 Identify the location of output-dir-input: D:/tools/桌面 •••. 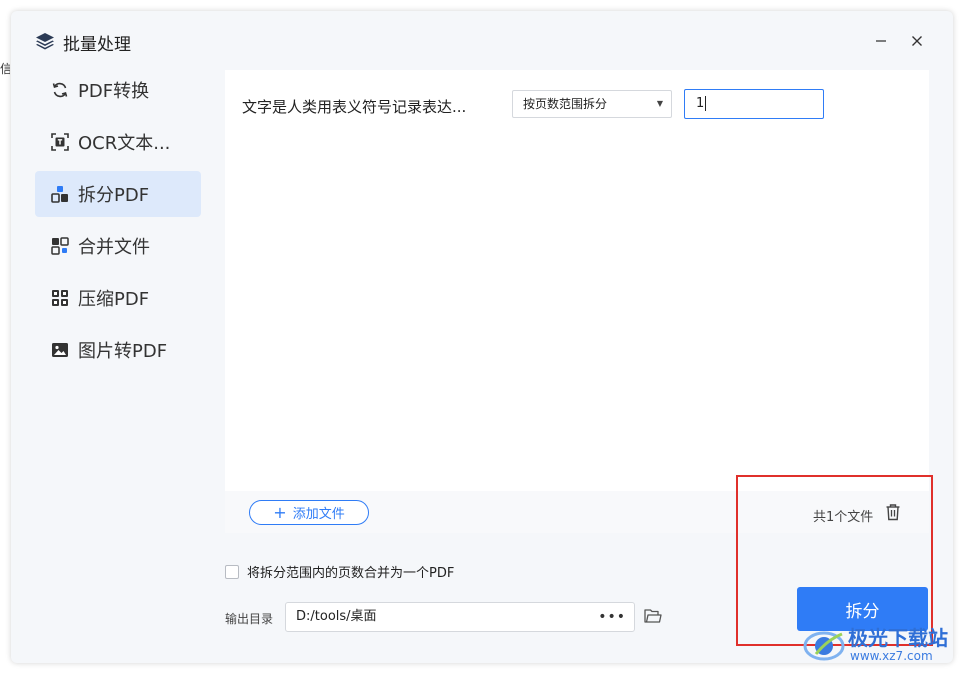
(460, 617).